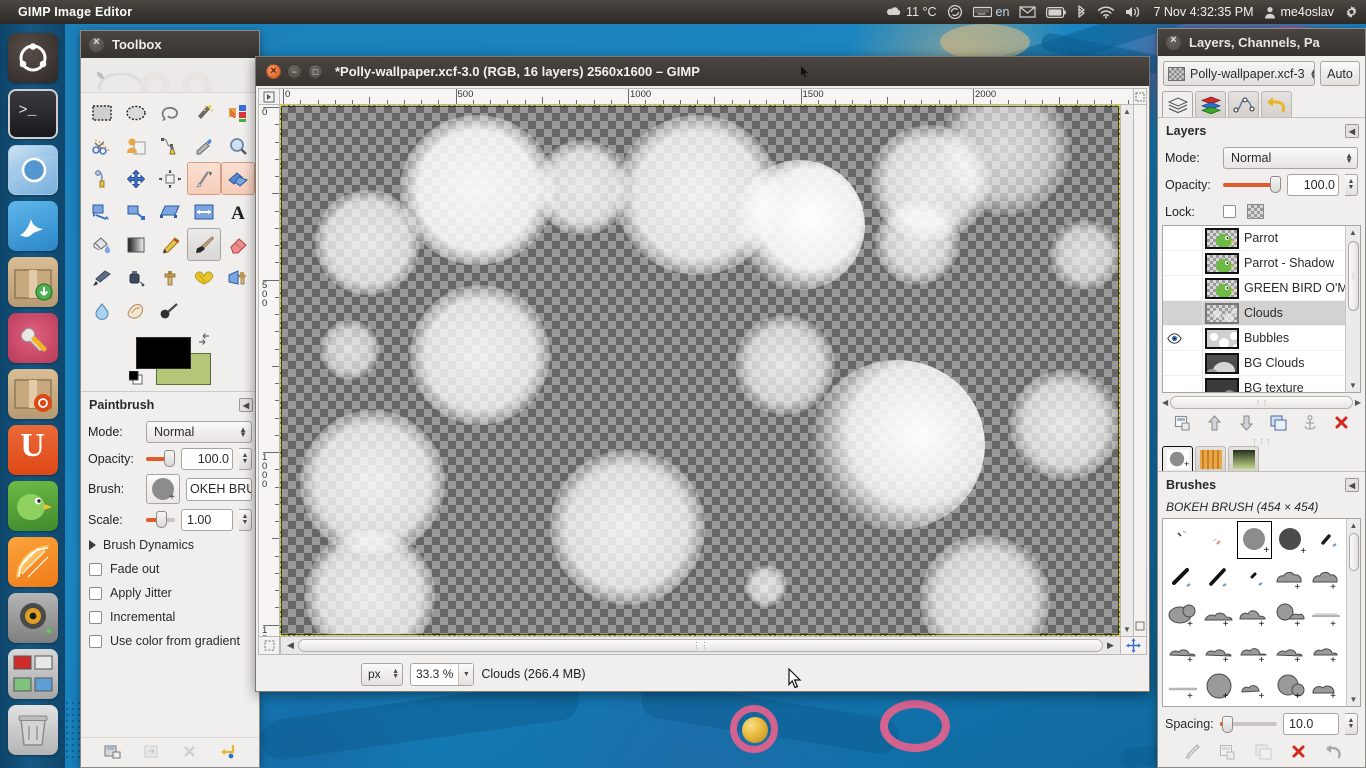 This screenshot has width=1366, height=768. I want to click on rotate-tool, so click(102, 211).